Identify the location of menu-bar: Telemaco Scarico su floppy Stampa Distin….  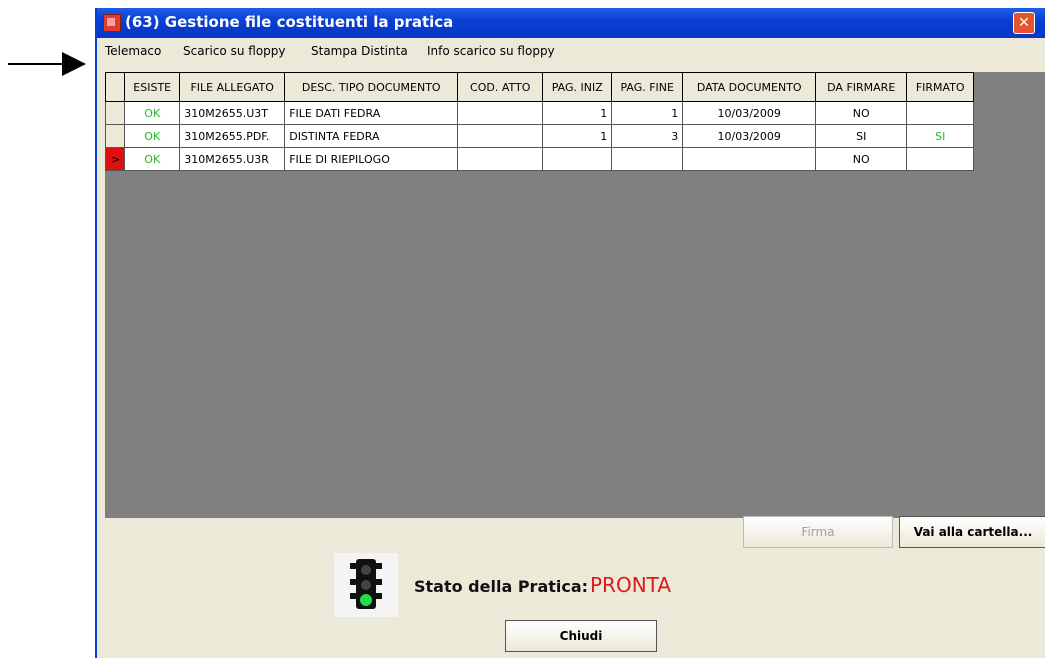
(571, 51).